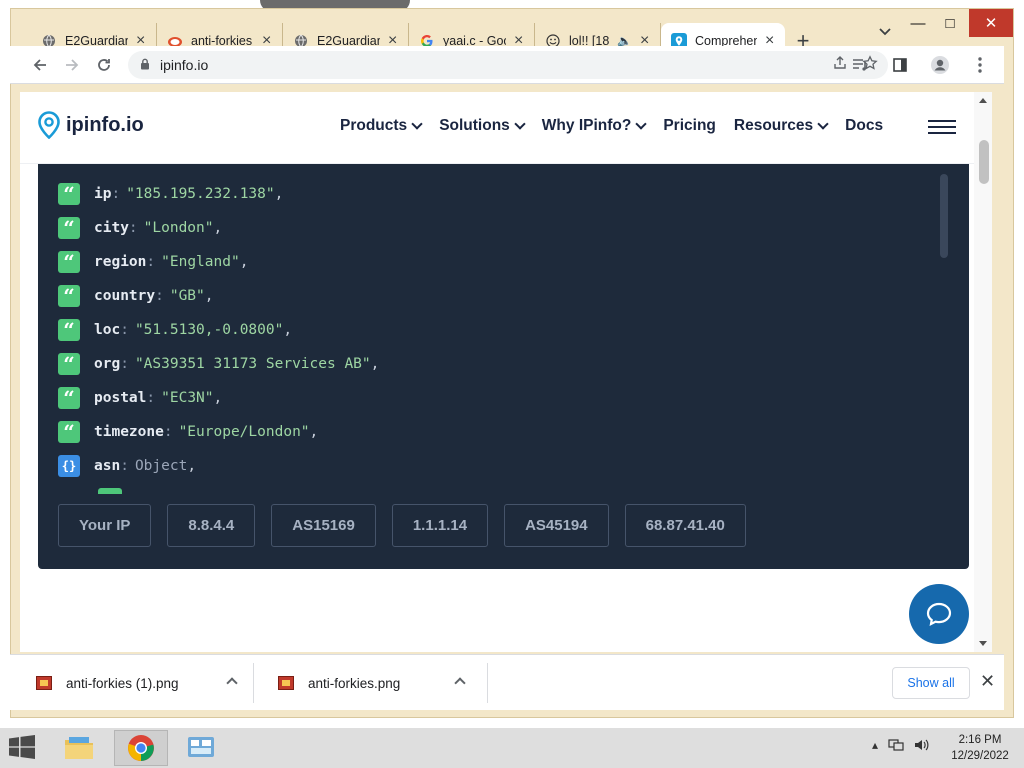 This screenshot has width=1024, height=768. Describe the element at coordinates (79, 748) in the screenshot. I see `file-explorer-icon` at that location.